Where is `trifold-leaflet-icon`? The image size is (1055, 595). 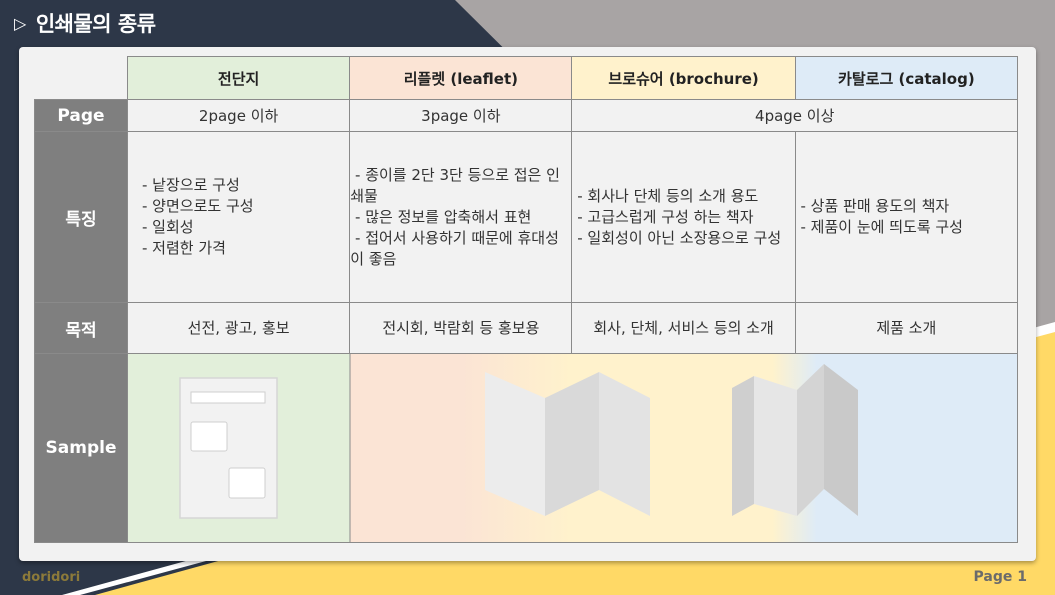 trifold-leaflet-icon is located at coordinates (567, 444).